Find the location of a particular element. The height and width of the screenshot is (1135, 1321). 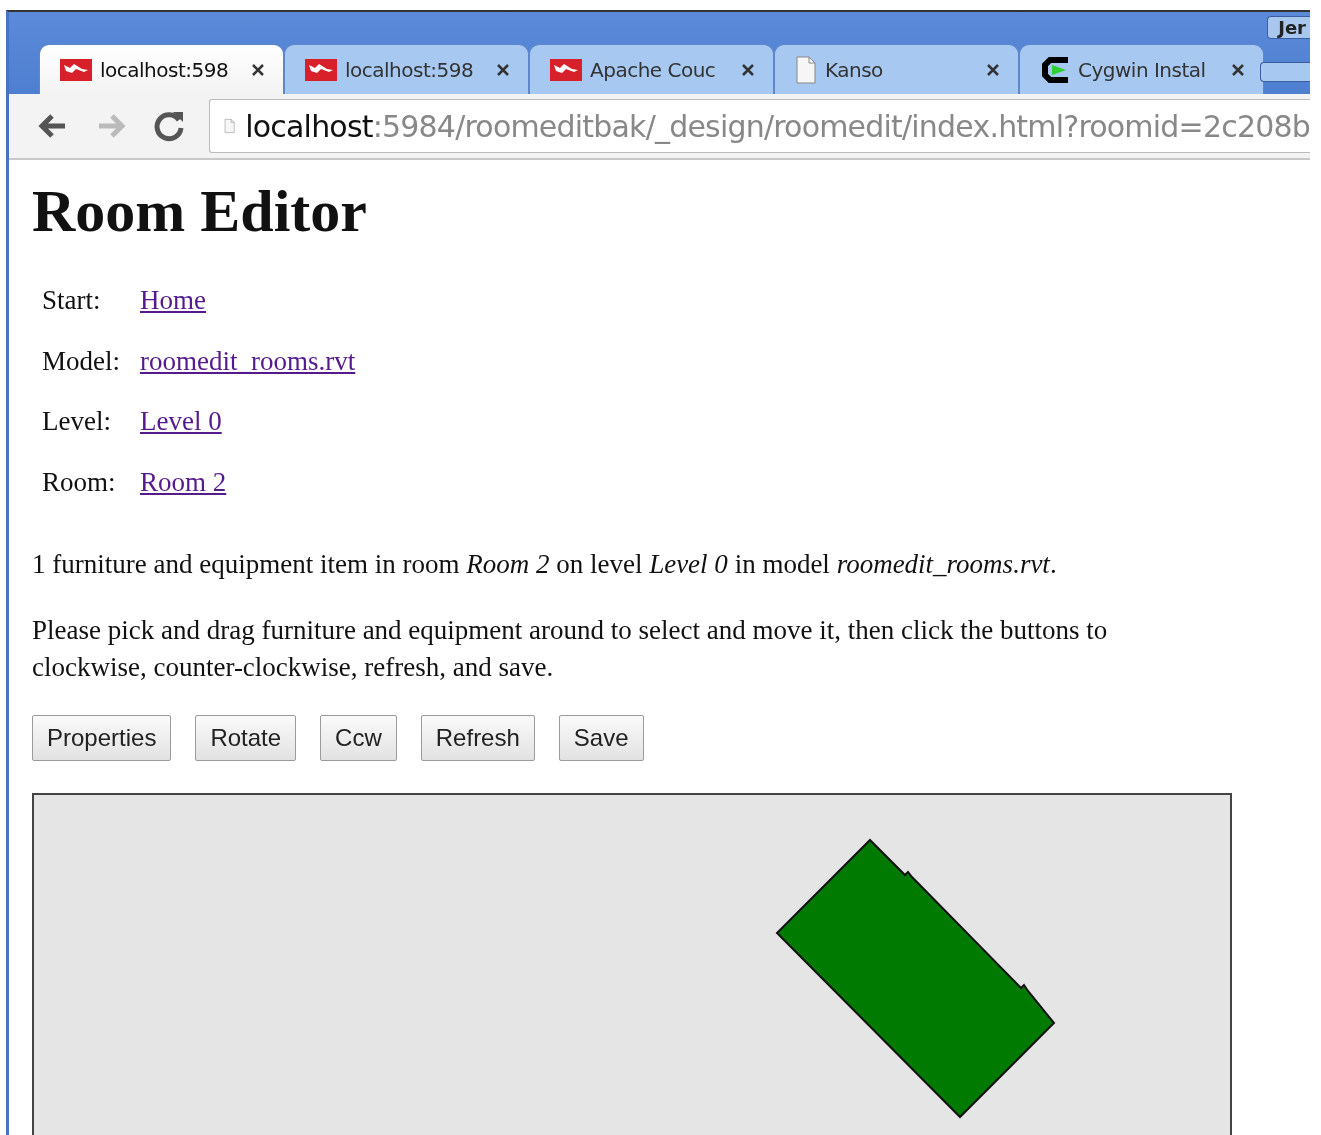

browser-tab: Apache Couc is located at coordinates (651, 69).